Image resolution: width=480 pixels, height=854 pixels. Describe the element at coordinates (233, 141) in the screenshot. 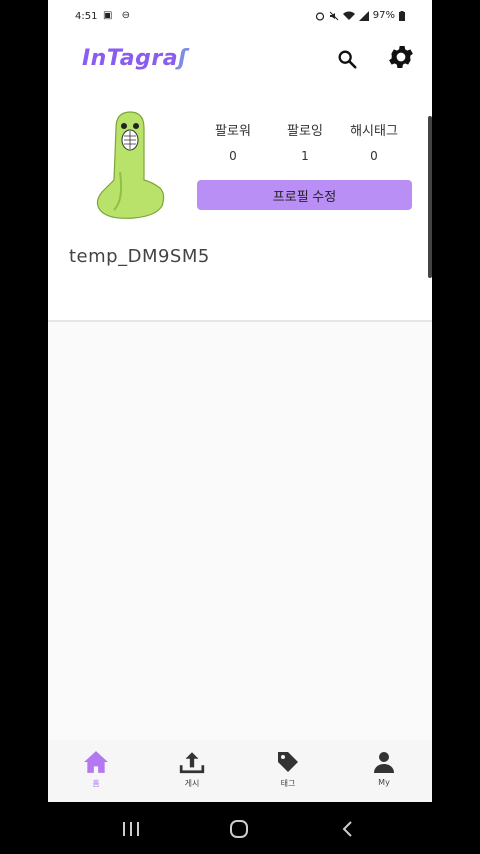

I see `stat-followers: 팔로워 0` at that location.